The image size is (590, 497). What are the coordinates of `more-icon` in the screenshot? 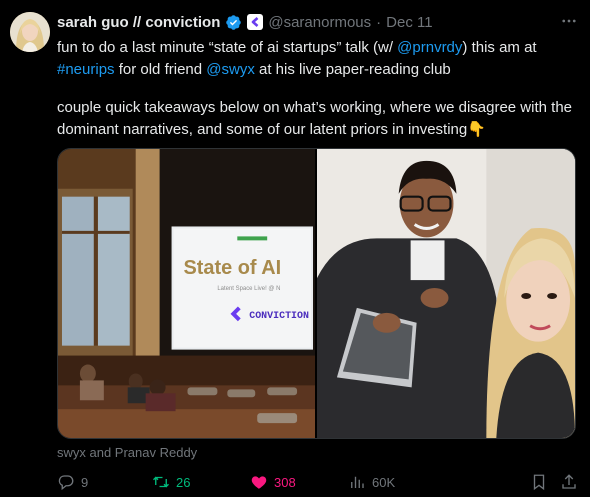 It's located at (569, 23).